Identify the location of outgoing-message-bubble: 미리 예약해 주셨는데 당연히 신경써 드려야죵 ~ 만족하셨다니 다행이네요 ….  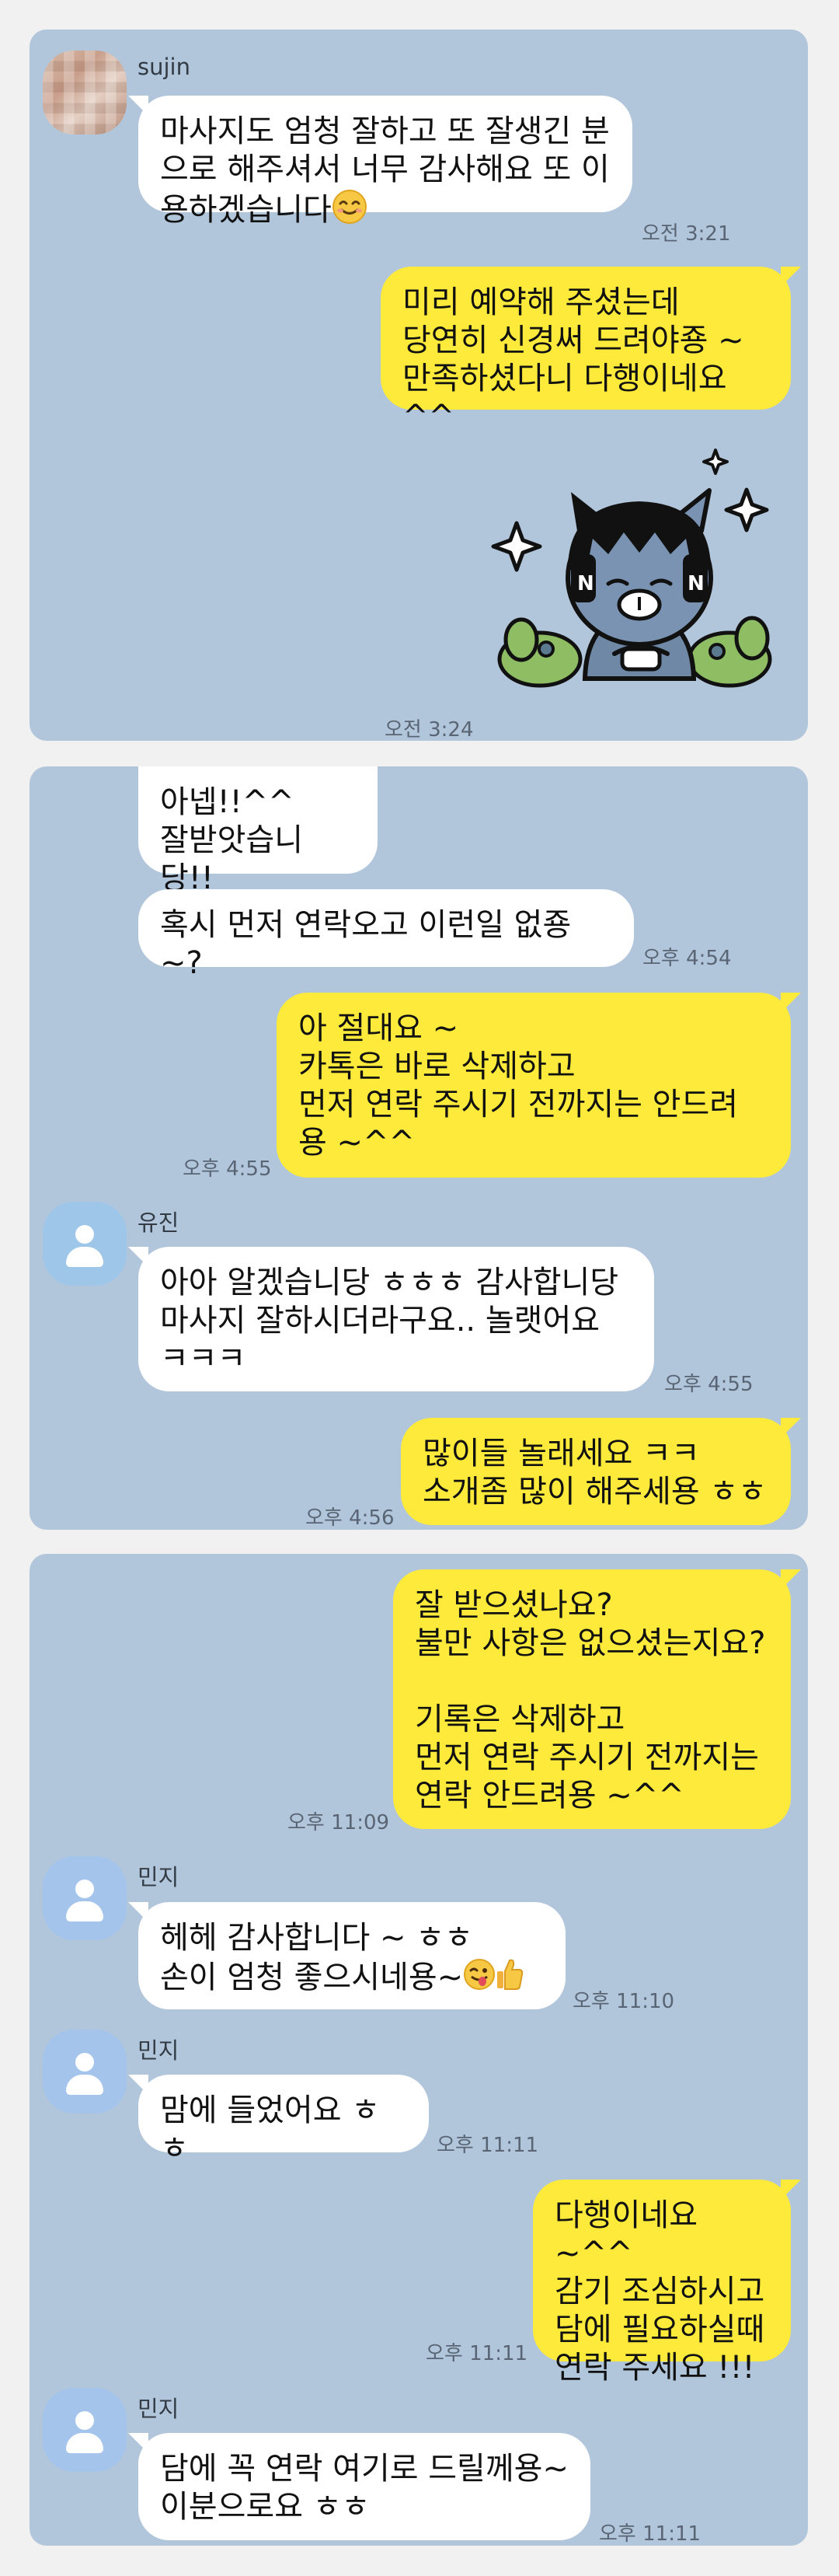
(591, 351).